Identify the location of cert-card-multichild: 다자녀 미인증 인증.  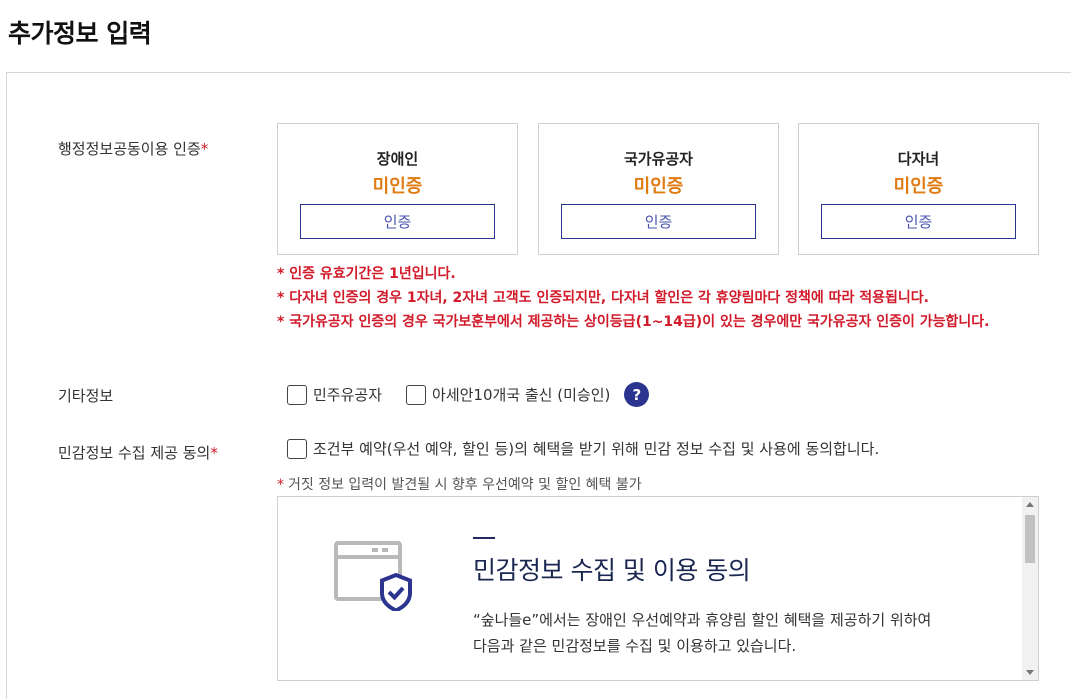
(918, 189).